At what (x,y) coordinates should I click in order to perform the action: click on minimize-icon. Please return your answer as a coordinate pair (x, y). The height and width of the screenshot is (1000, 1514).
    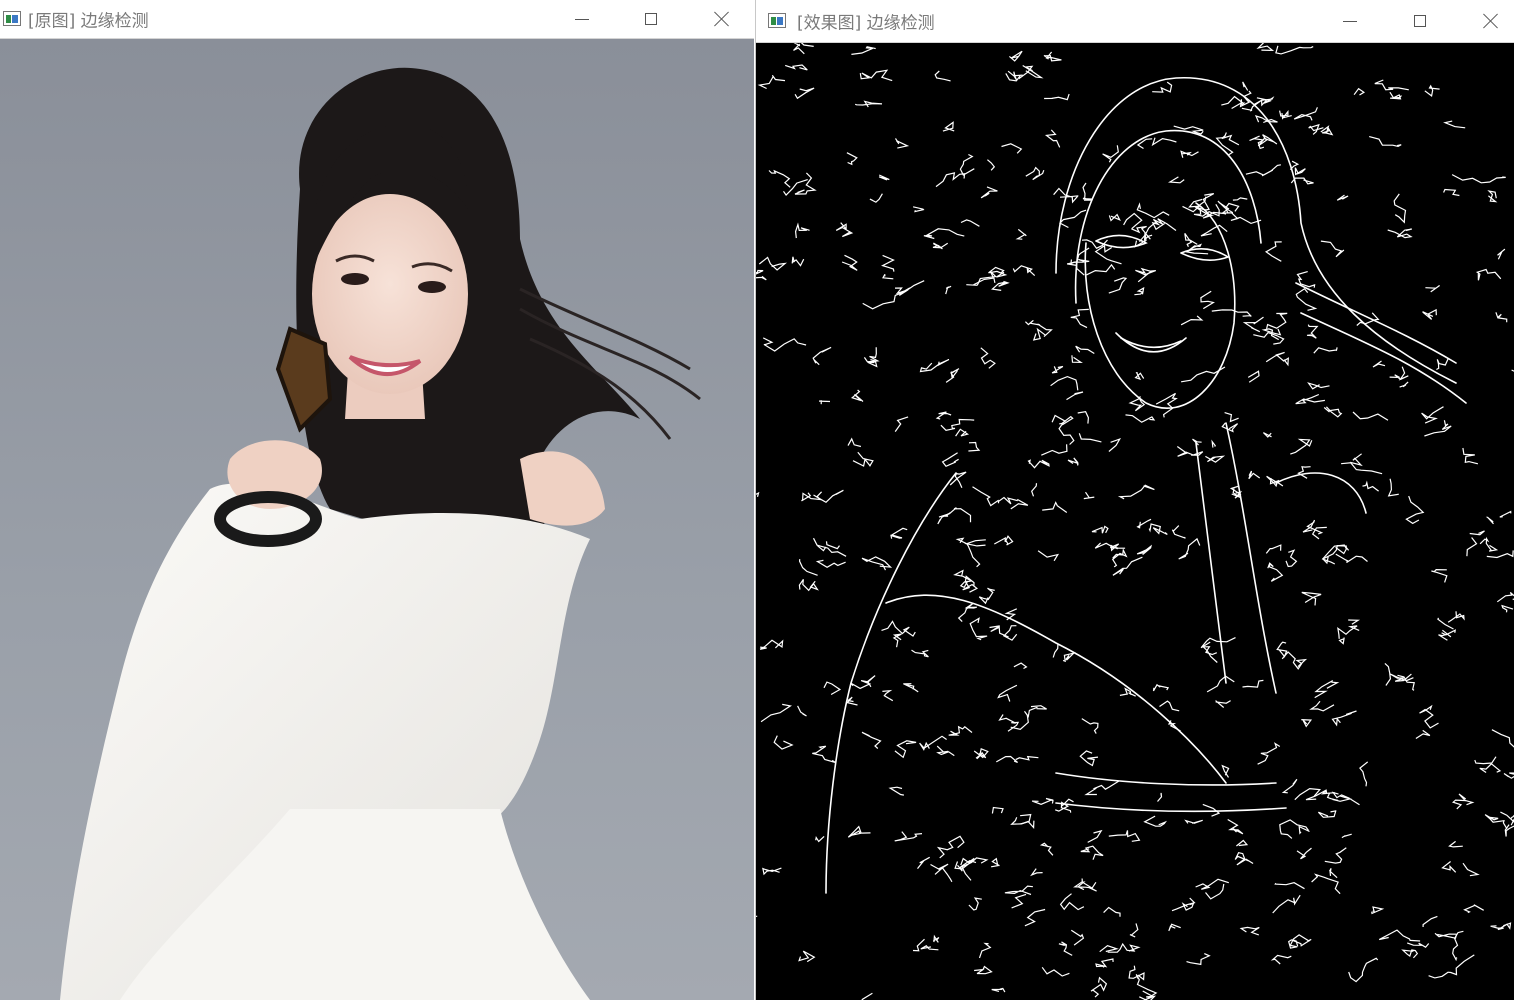
    Looking at the image, I should click on (1350, 21).